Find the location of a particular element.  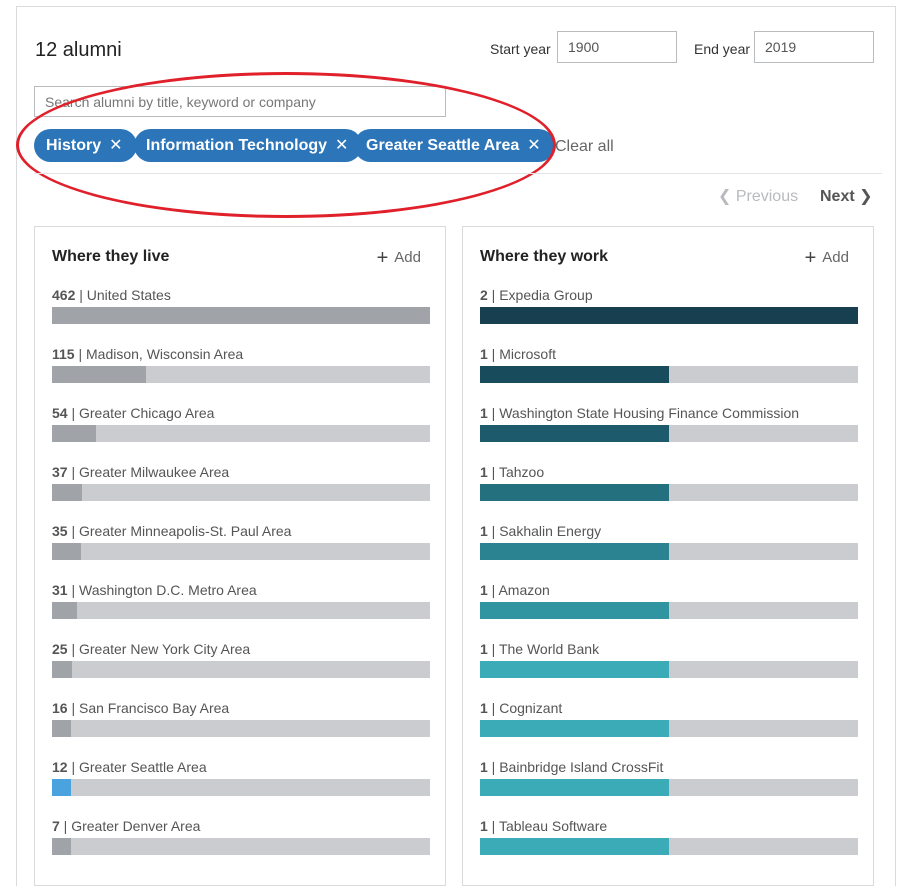

count: 115 is located at coordinates (63, 354).